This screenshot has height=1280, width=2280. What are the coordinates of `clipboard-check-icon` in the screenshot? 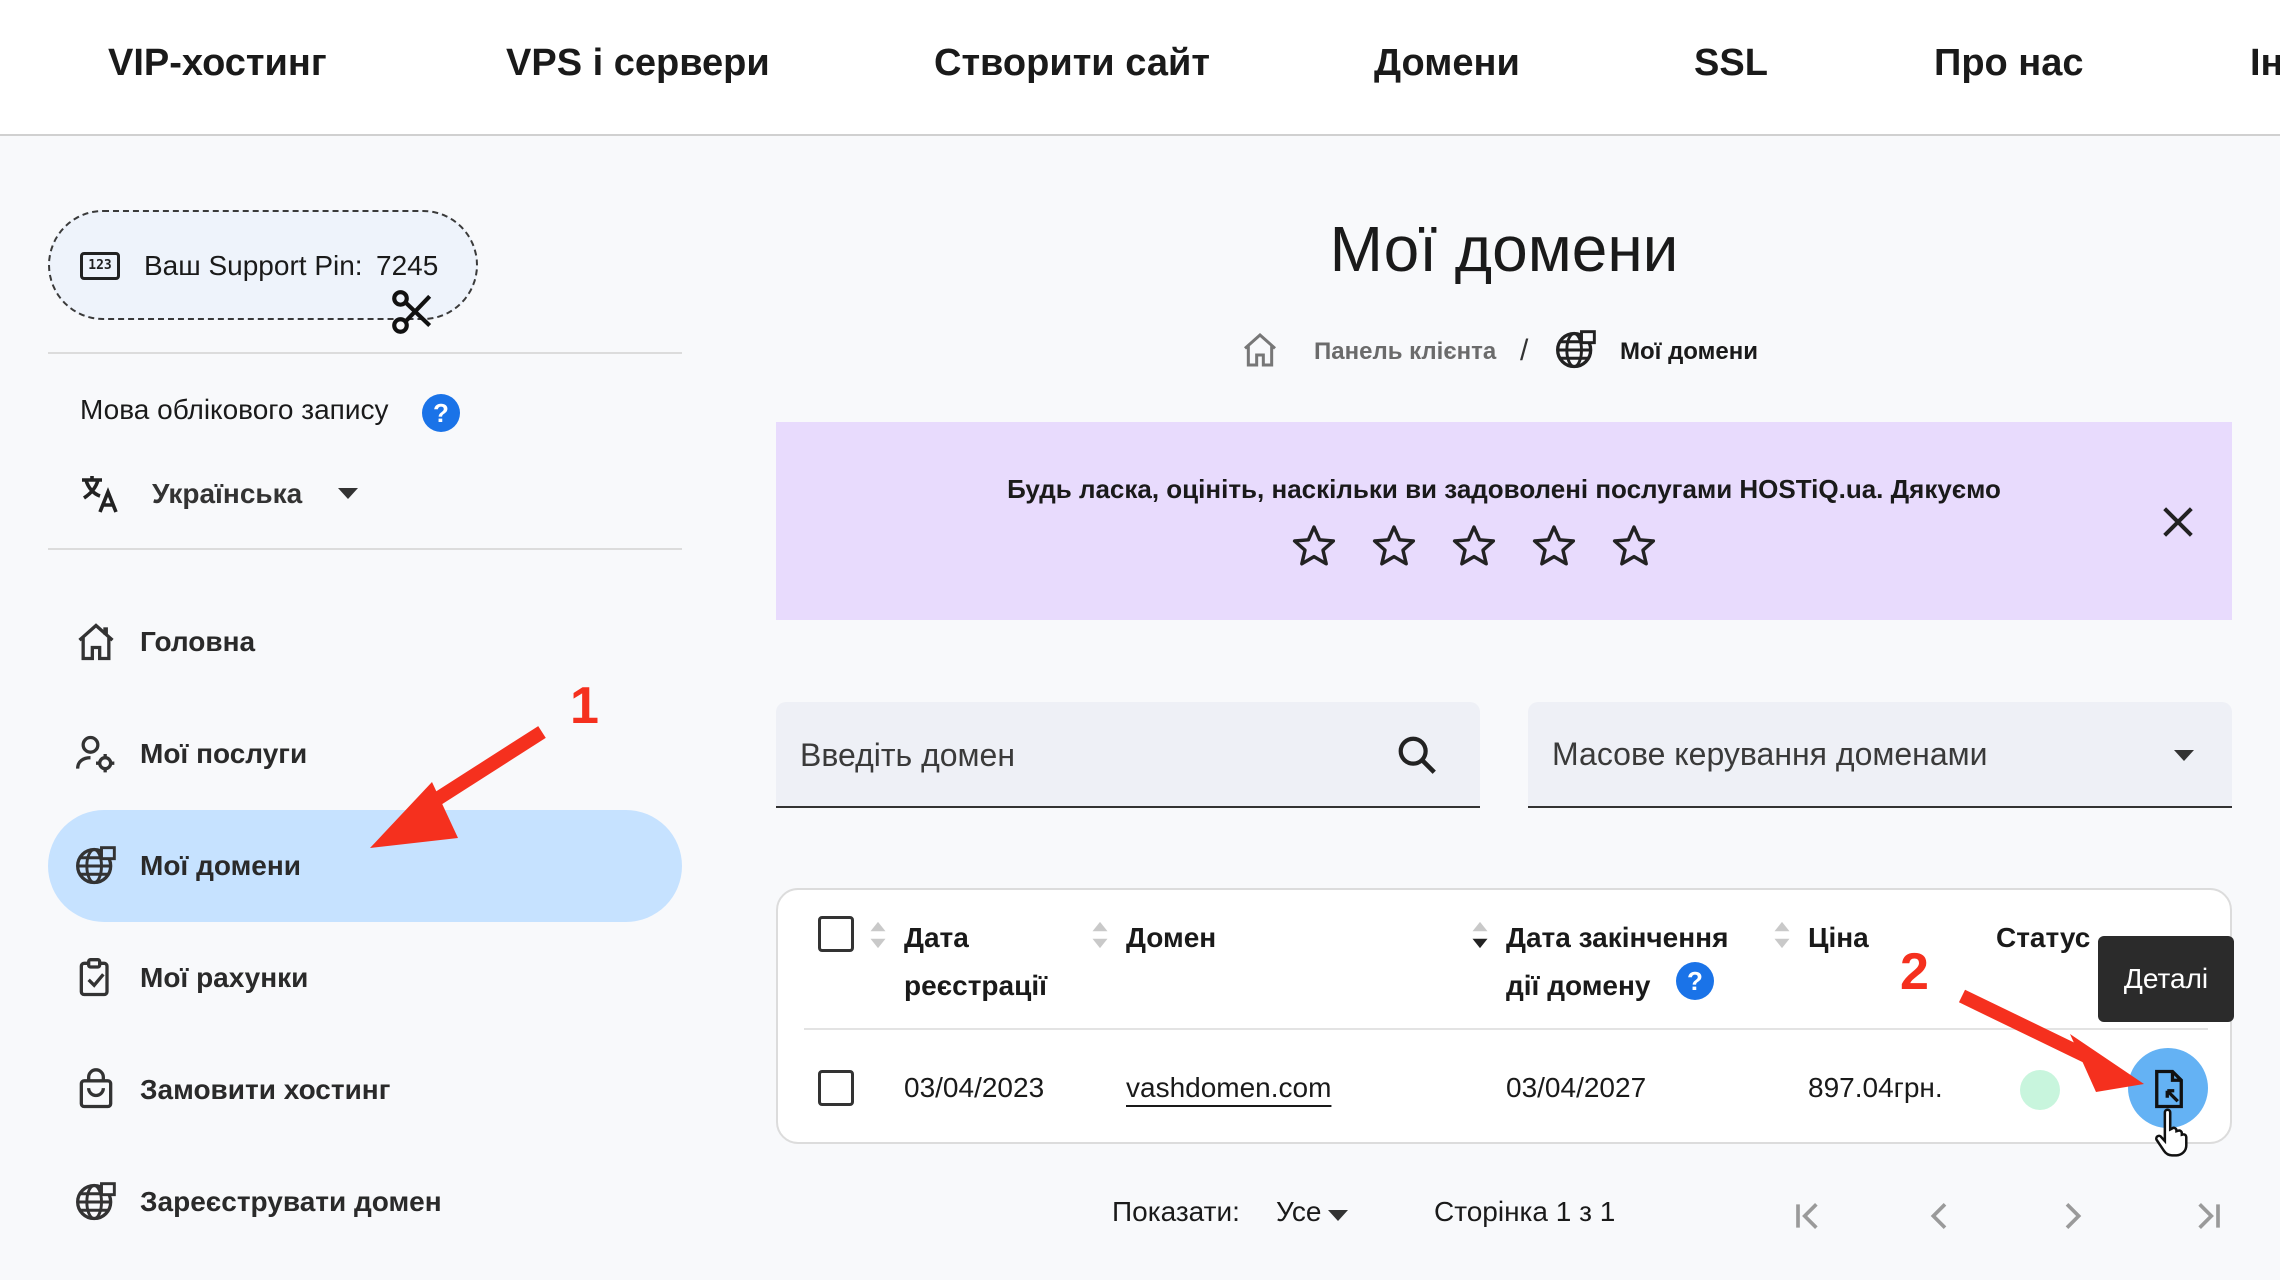 It's located at (94, 977).